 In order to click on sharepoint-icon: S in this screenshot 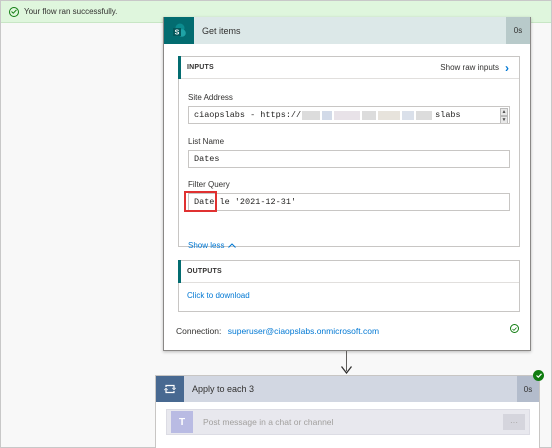, I will do `click(179, 30)`.